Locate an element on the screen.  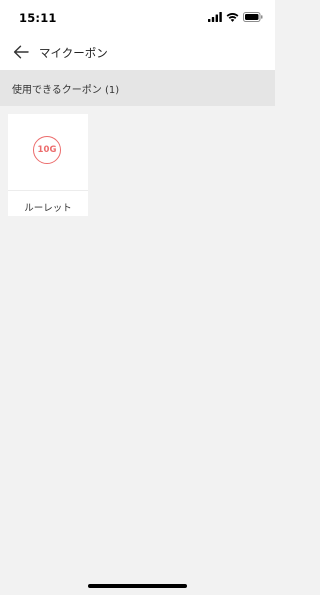
status-icons is located at coordinates (235, 17).